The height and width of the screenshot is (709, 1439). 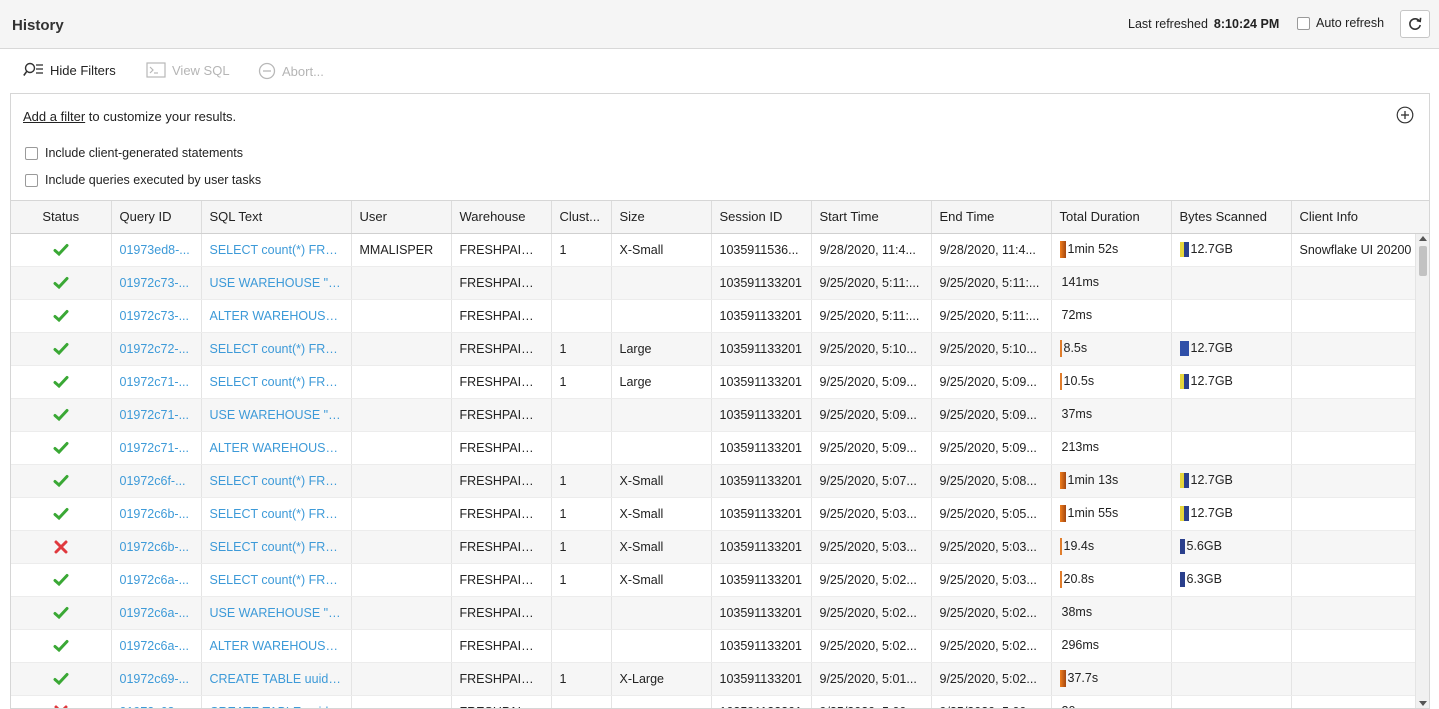 I want to click on column-header-session-id: Session ID, so click(x=761, y=217).